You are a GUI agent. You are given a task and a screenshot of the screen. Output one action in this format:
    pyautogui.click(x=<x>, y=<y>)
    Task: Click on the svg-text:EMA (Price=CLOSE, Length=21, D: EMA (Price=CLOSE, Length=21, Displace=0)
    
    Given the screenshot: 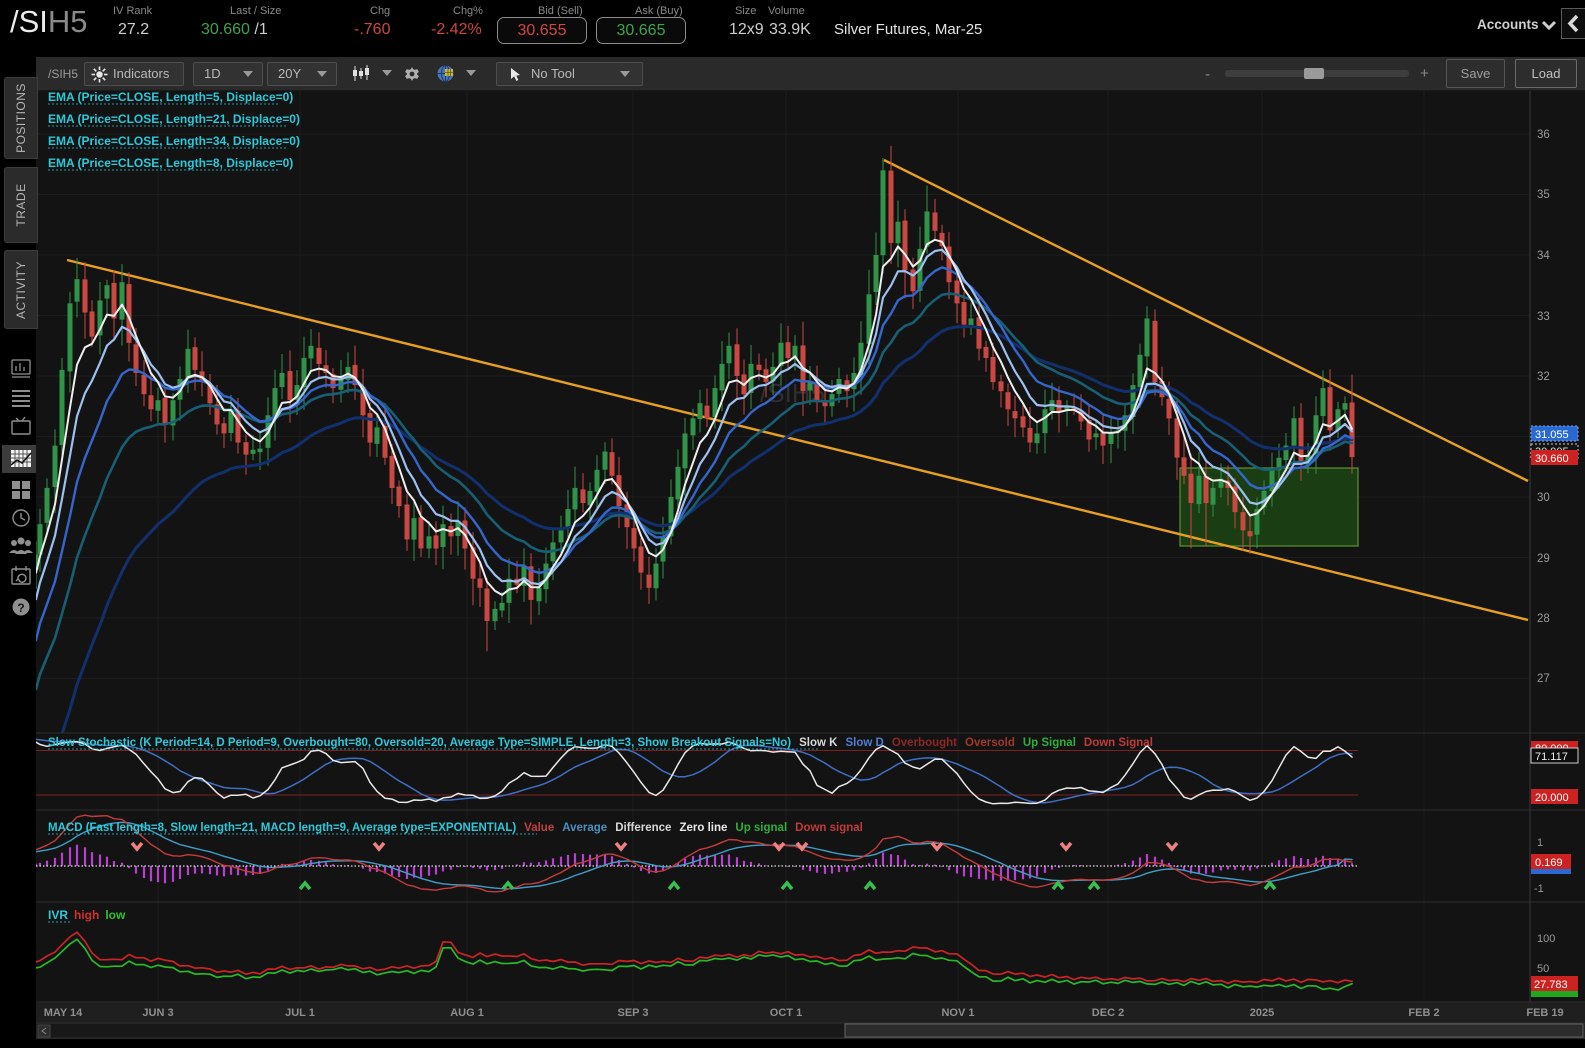 What is the action you would take?
    pyautogui.click(x=174, y=119)
    